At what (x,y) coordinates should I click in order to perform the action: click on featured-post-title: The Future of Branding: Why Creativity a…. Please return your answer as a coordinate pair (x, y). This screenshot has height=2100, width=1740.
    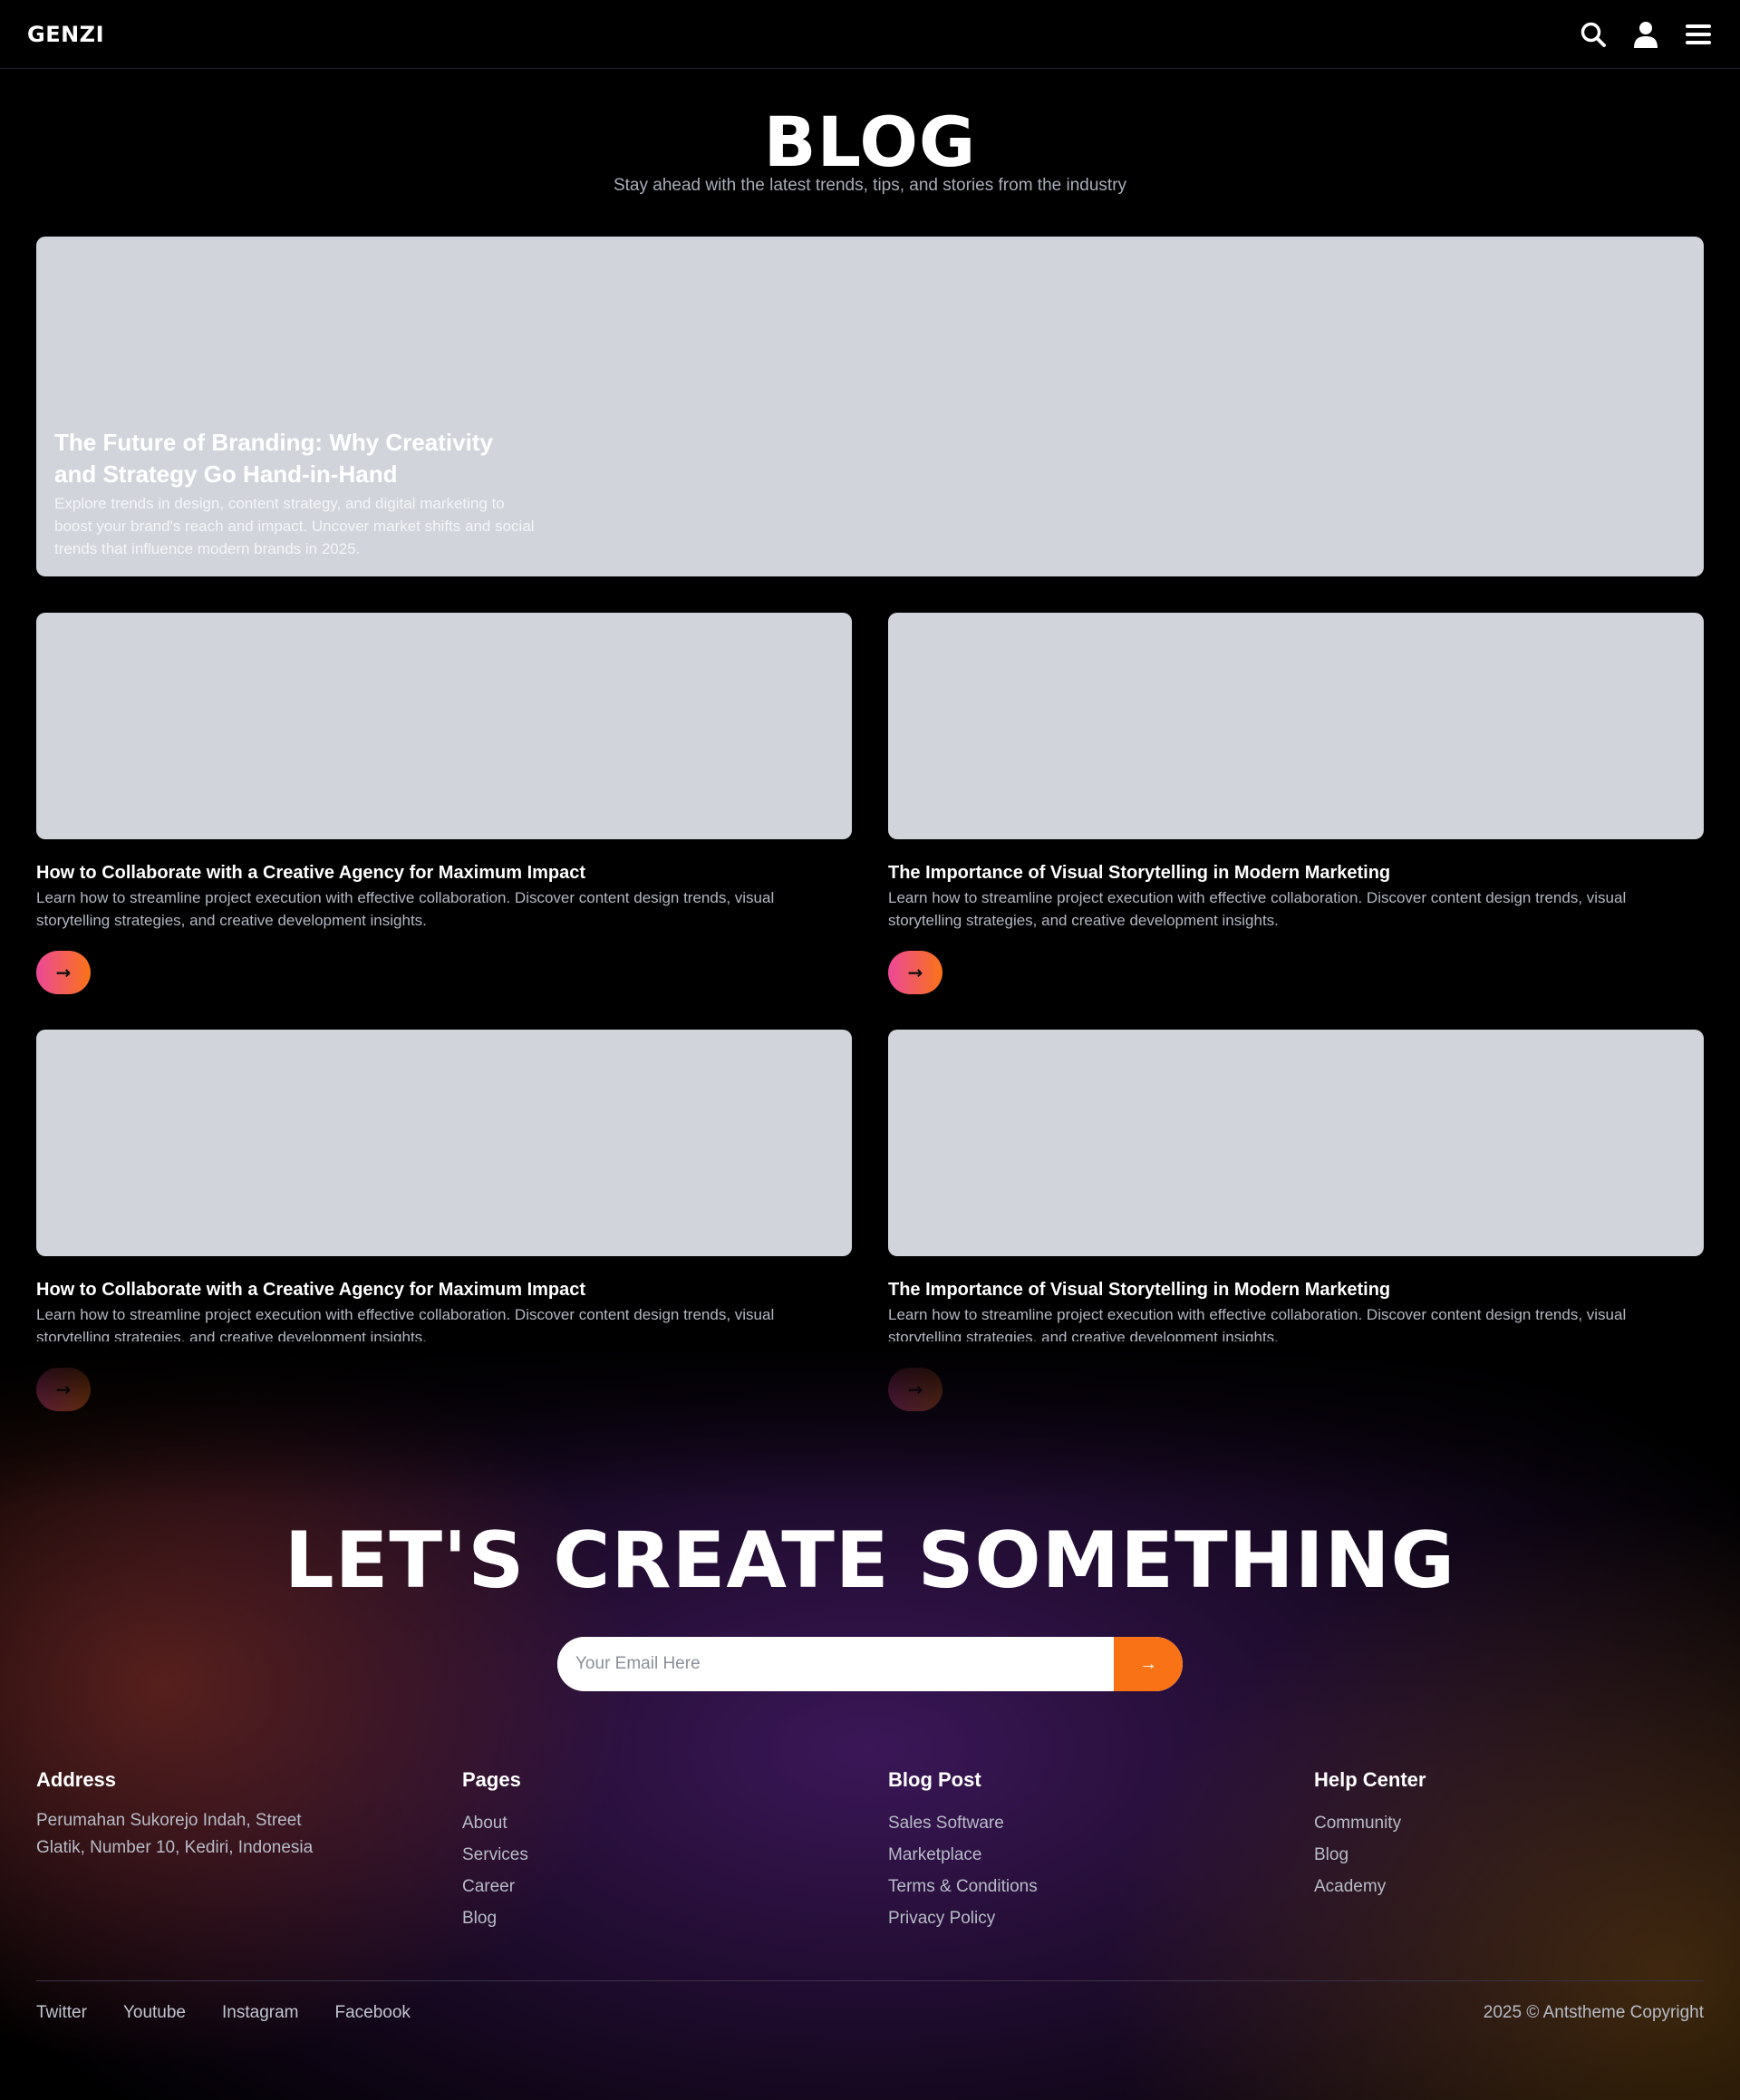
    Looking at the image, I should click on (290, 458).